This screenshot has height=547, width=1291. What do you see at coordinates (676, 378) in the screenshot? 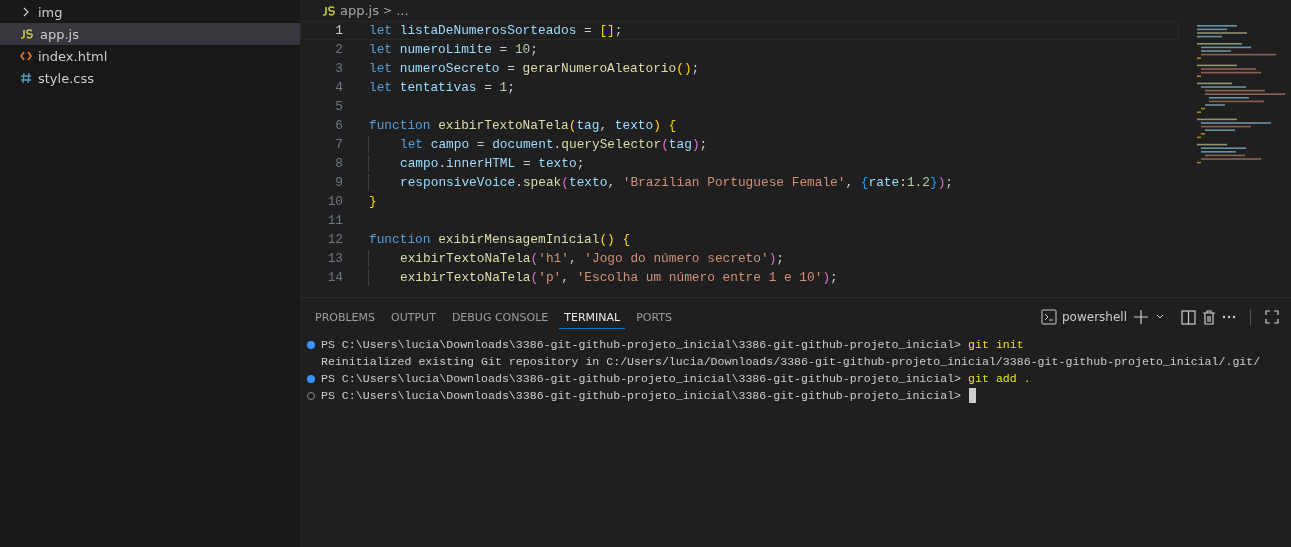
I see `terminal-command-line: PS C:\Users\lucia\Downloads\3386-git-github-projeto_inicial\3386-git-github-projeto_inicial> git add .` at bounding box center [676, 378].